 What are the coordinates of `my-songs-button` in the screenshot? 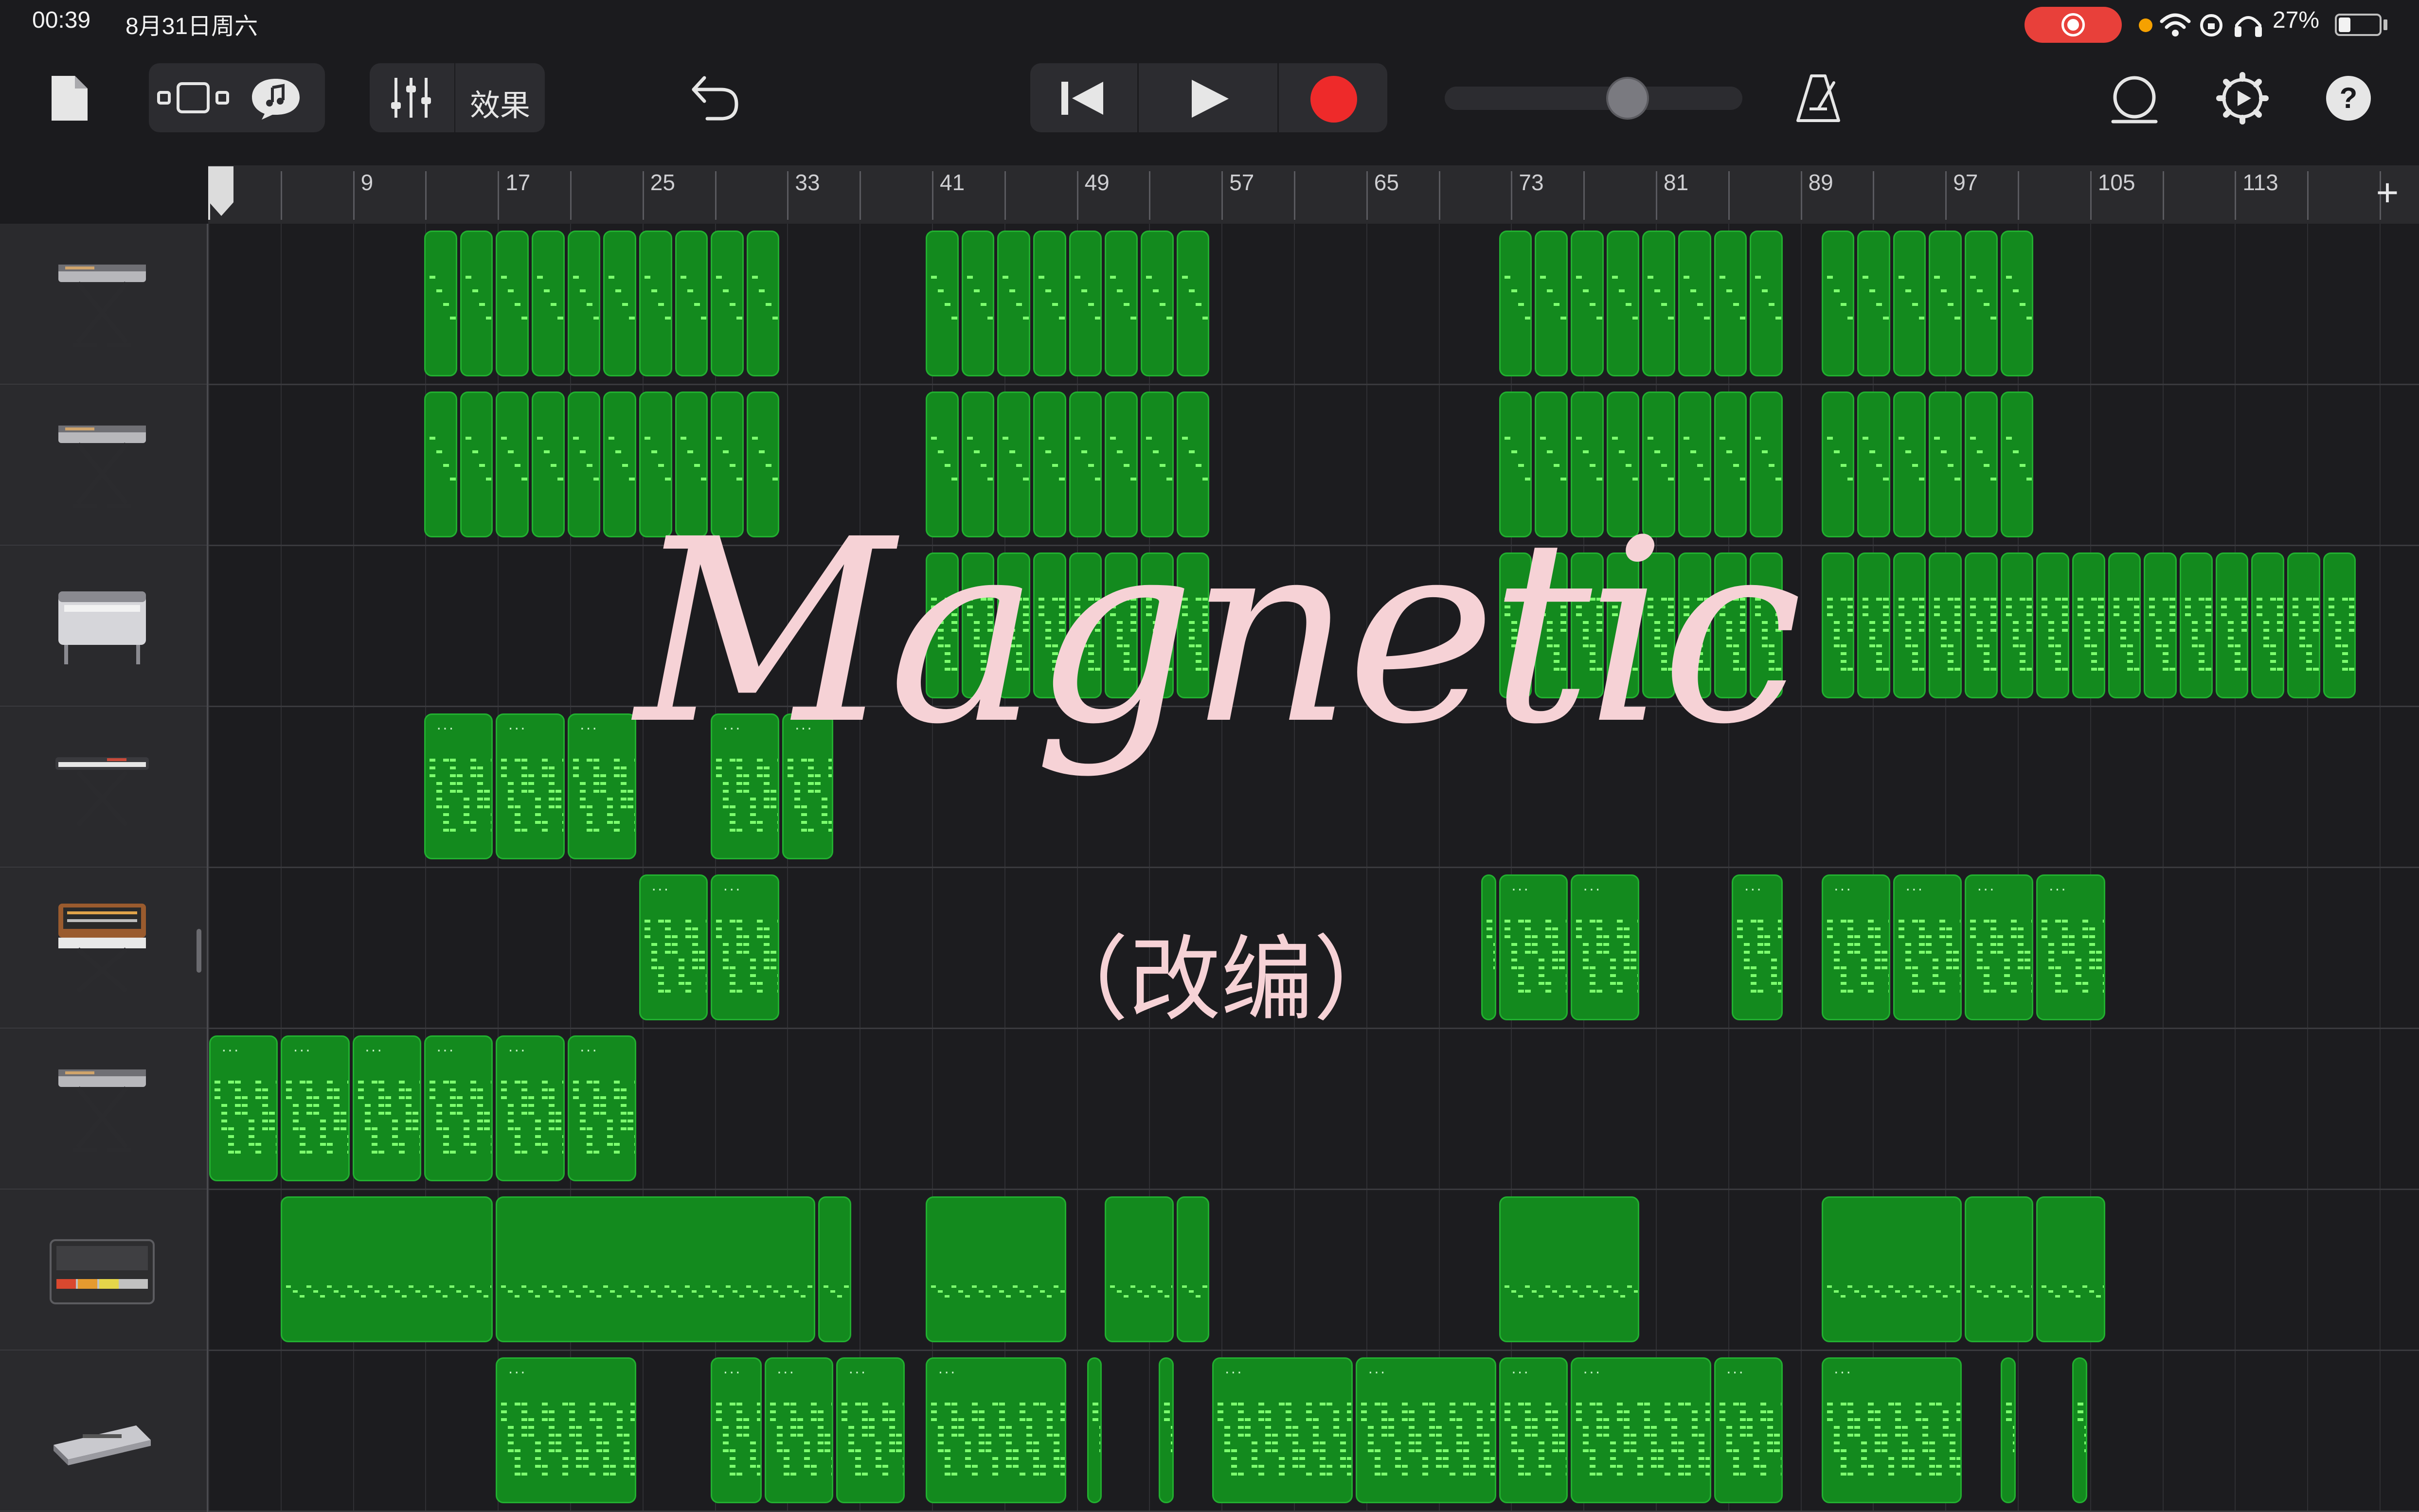 It's located at (69, 98).